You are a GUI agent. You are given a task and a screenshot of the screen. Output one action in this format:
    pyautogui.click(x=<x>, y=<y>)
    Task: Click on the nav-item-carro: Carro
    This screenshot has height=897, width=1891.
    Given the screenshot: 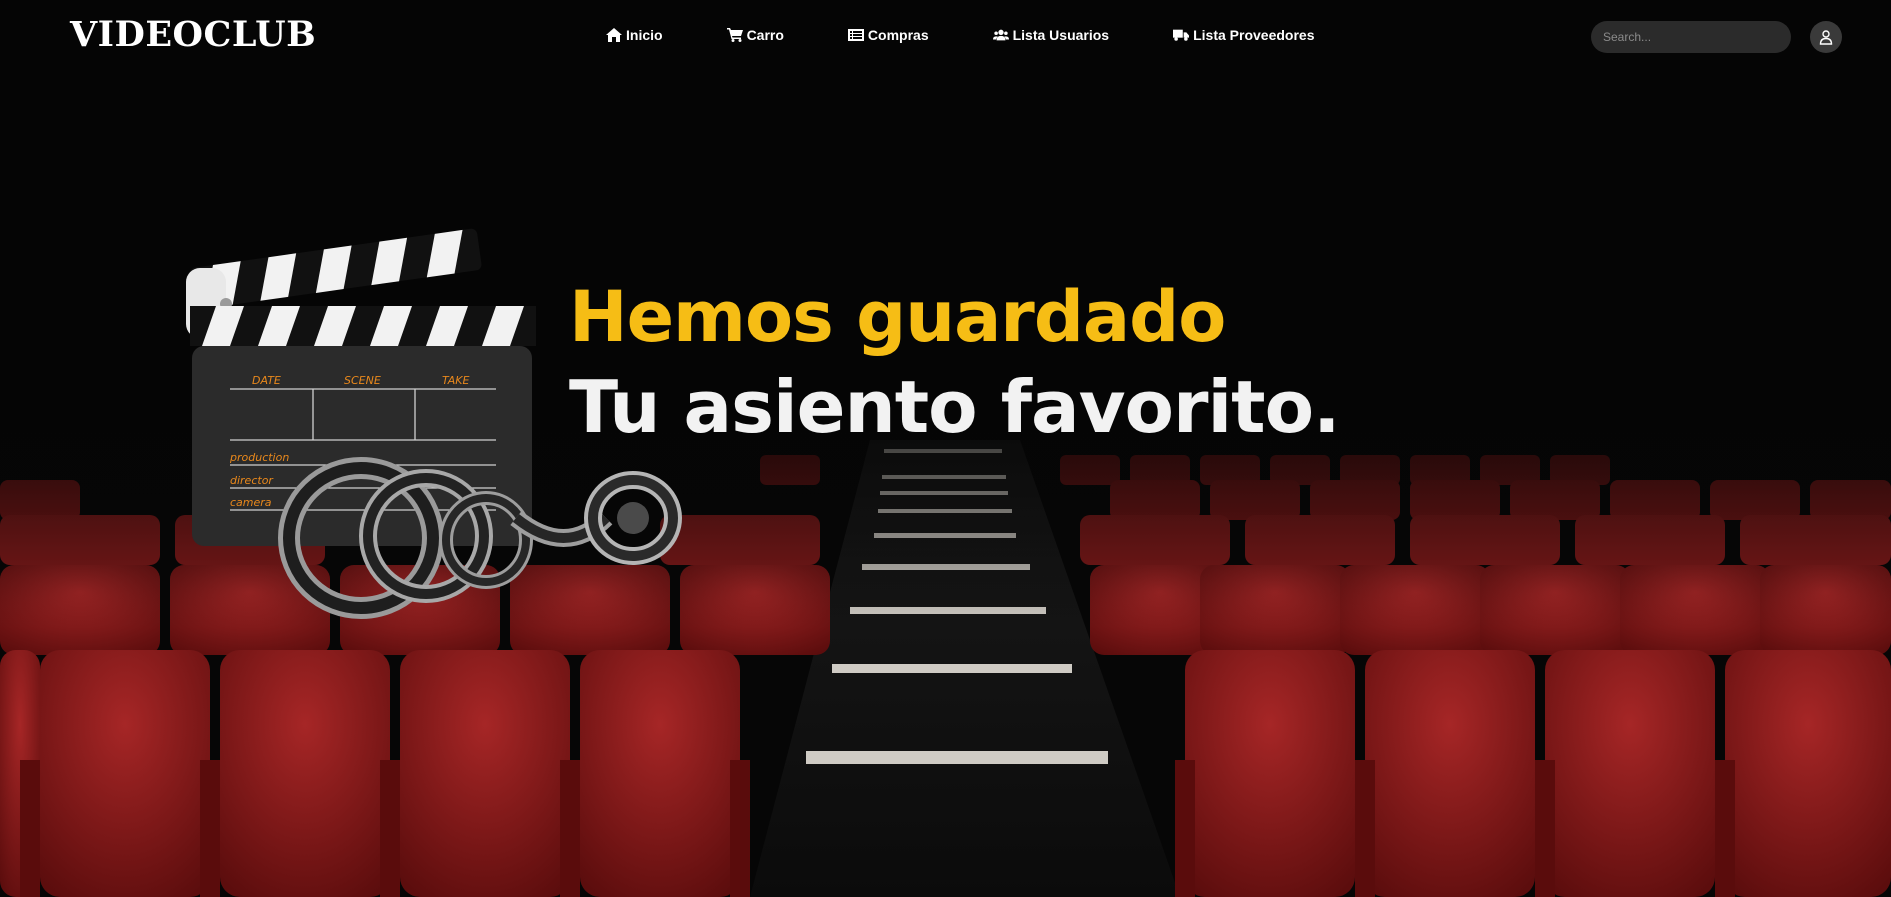 What is the action you would take?
    pyautogui.click(x=755, y=35)
    